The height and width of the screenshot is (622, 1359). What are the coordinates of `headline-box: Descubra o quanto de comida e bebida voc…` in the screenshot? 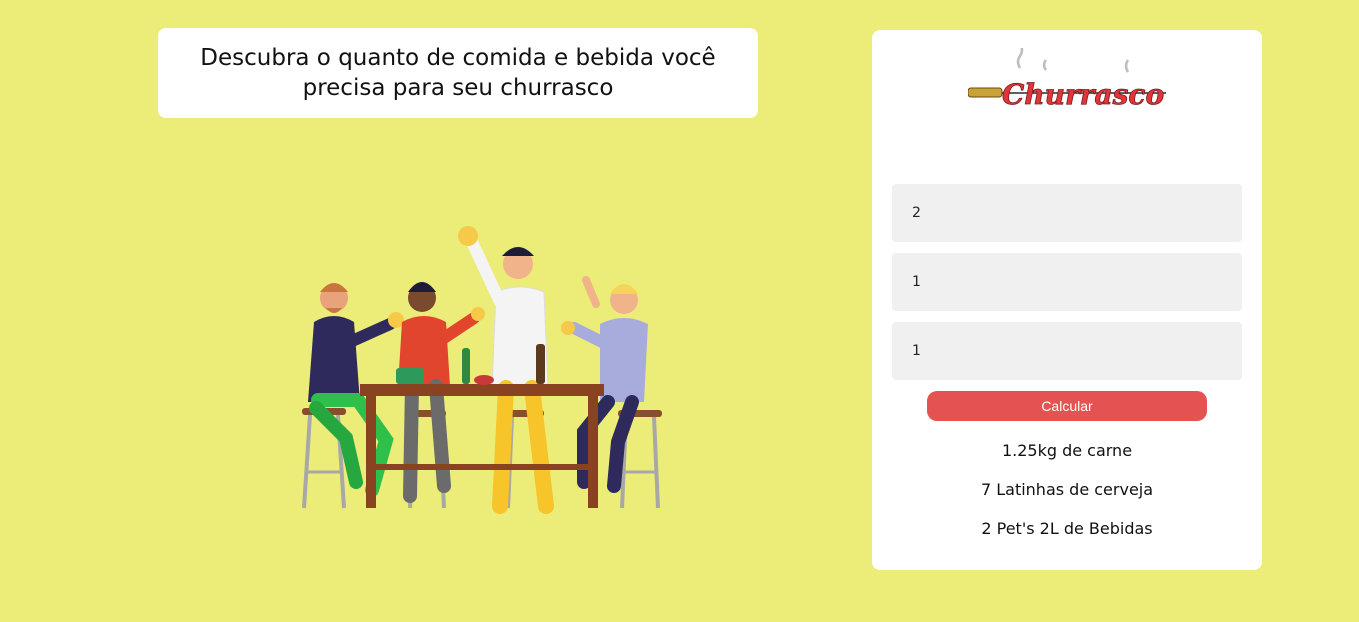 It's located at (458, 73).